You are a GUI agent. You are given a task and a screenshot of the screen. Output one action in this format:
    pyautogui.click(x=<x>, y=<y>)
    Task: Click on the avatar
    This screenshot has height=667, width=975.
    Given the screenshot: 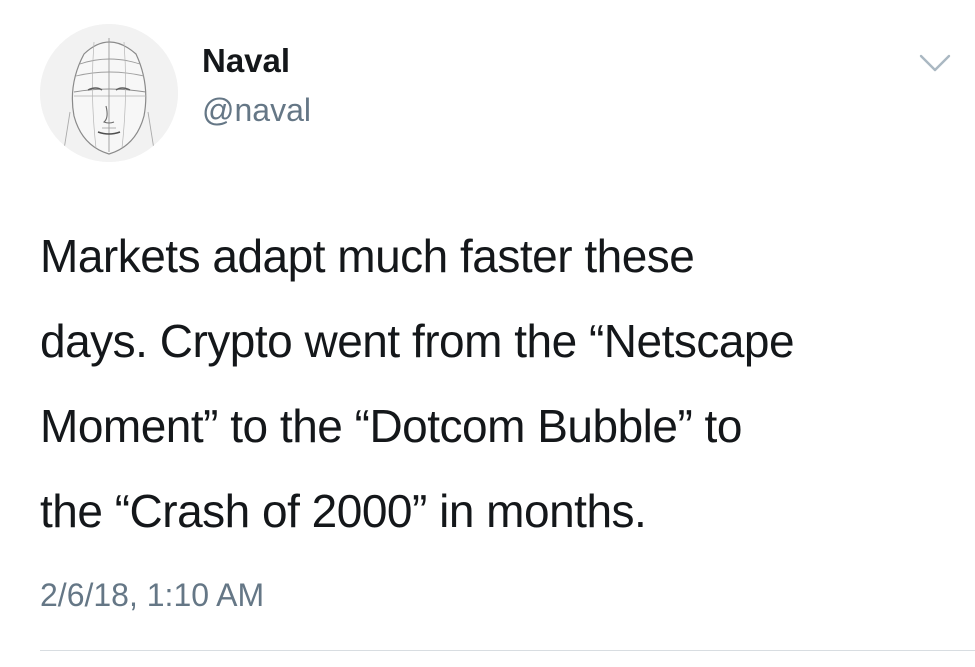 What is the action you would take?
    pyautogui.click(x=109, y=93)
    